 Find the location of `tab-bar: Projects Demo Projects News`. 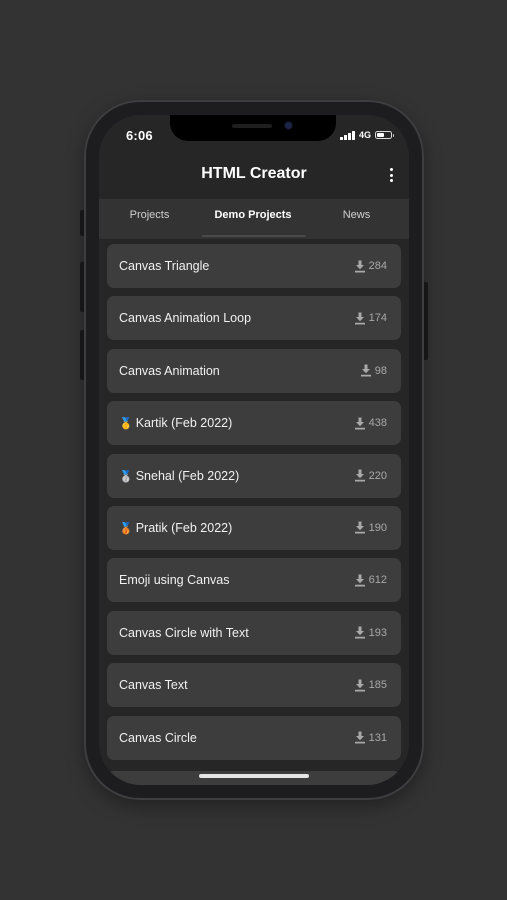

tab-bar: Projects Demo Projects News is located at coordinates (254, 219).